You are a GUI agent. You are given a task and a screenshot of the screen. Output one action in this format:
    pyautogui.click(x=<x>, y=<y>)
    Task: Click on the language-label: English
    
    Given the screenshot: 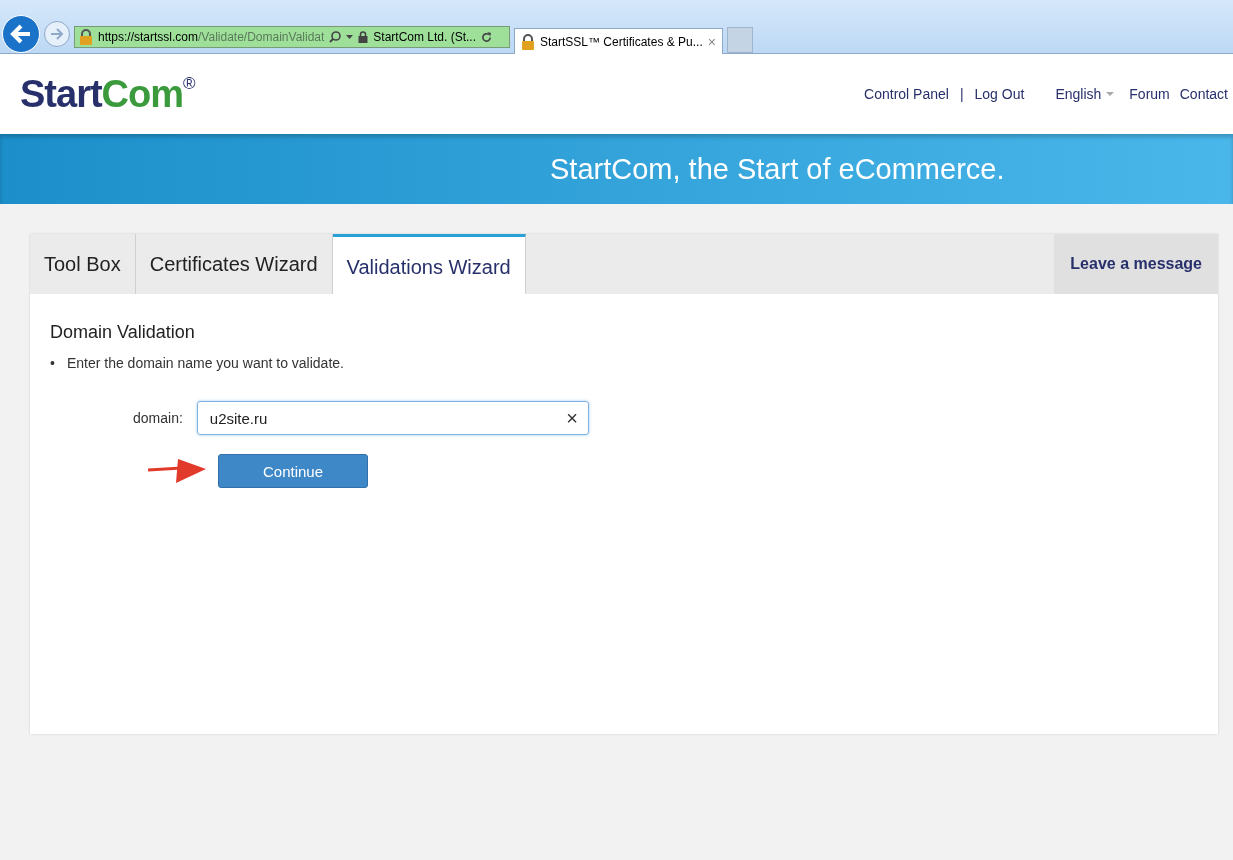 What is the action you would take?
    pyautogui.click(x=1078, y=94)
    